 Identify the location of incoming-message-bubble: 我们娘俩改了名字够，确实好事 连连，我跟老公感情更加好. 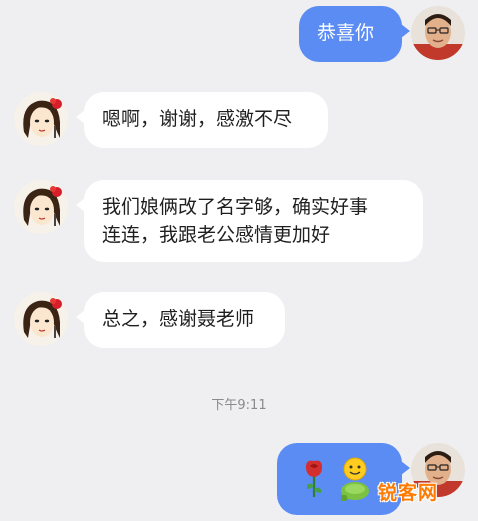
(249, 221).